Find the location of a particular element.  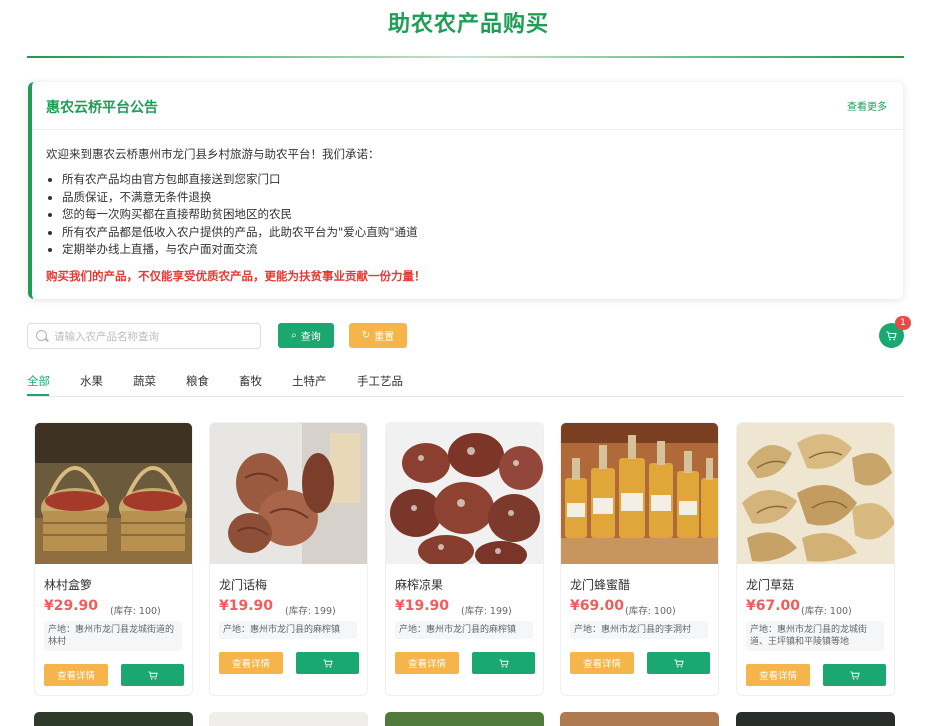

tab-local-specialty: 土特产 is located at coordinates (309, 381).